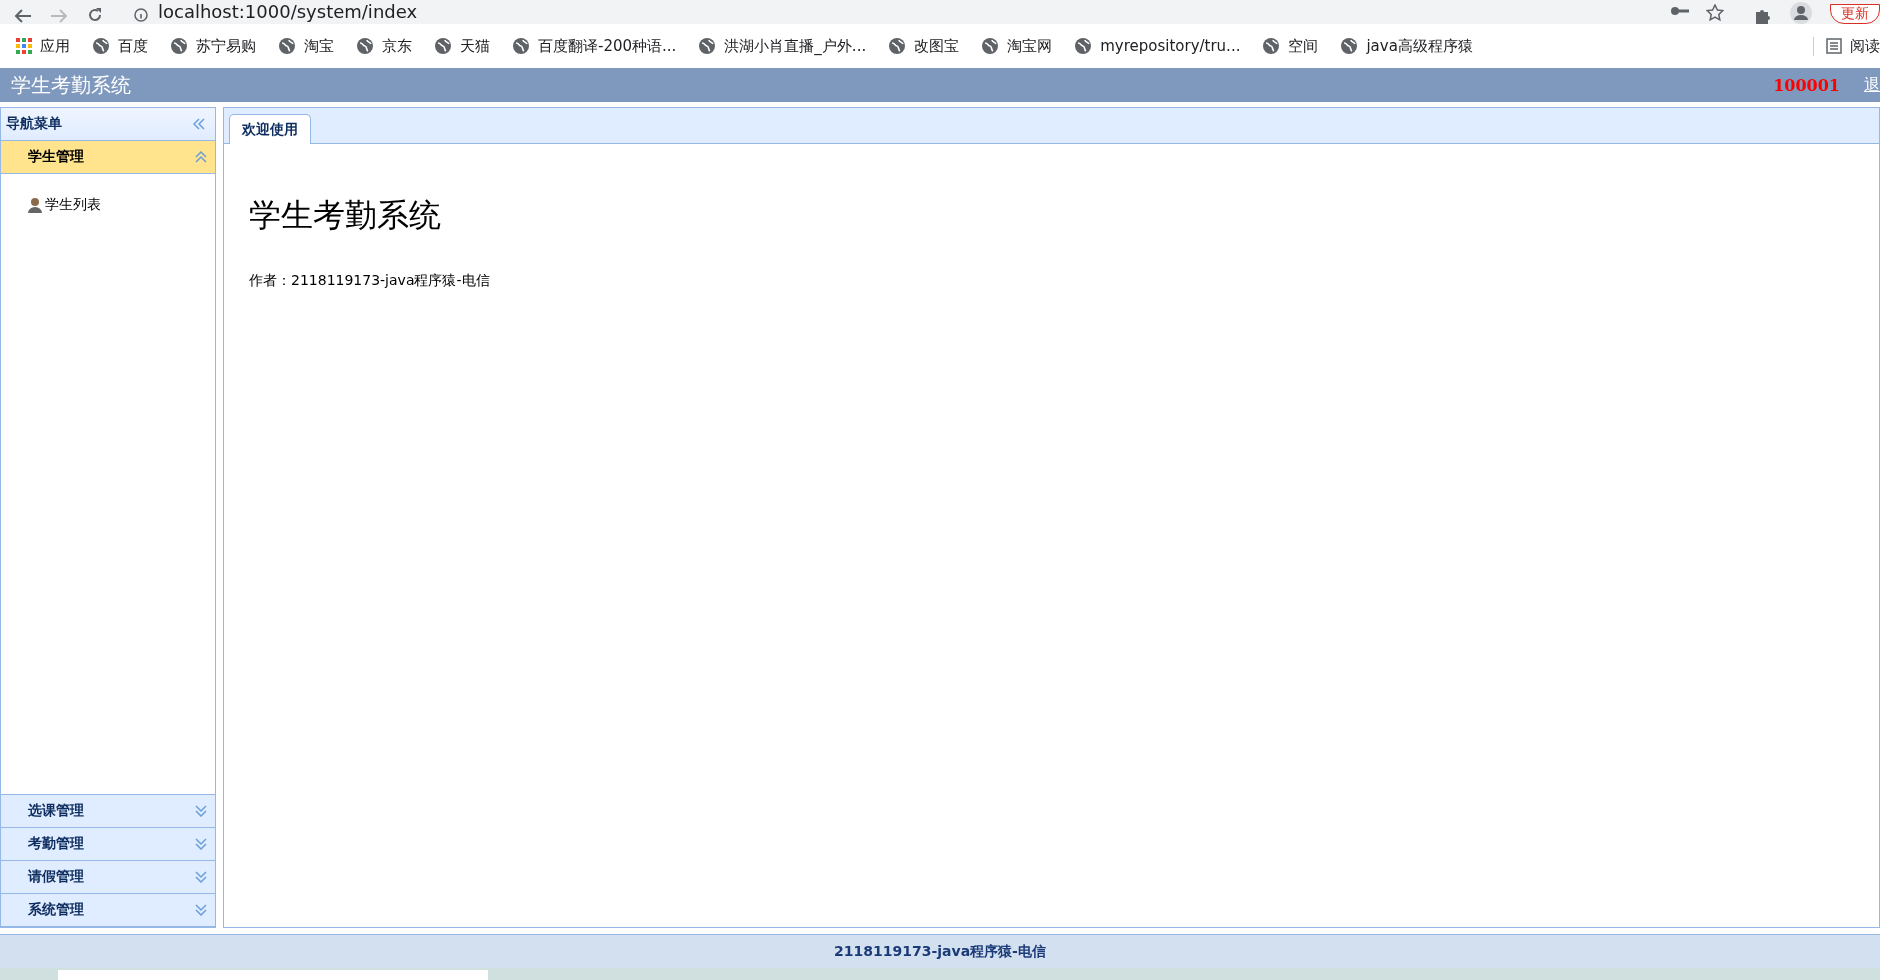  I want to click on chevron-up-icon, so click(201, 157).